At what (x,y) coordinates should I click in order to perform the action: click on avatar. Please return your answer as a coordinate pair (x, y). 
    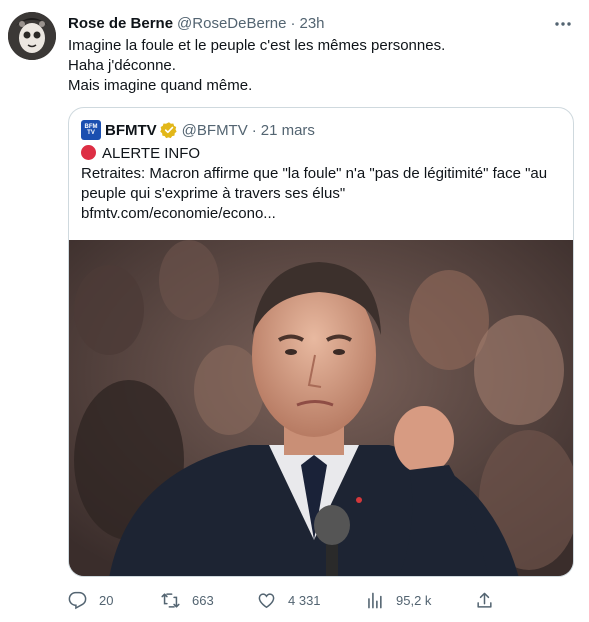
    Looking at the image, I should click on (32, 36).